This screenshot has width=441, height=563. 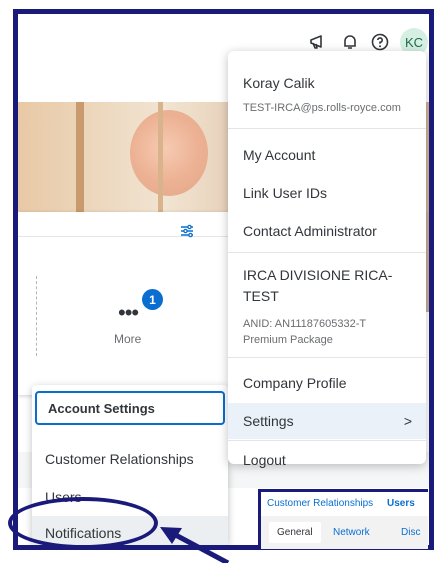 I want to click on menu-item-my-account: My Account, so click(x=327, y=155).